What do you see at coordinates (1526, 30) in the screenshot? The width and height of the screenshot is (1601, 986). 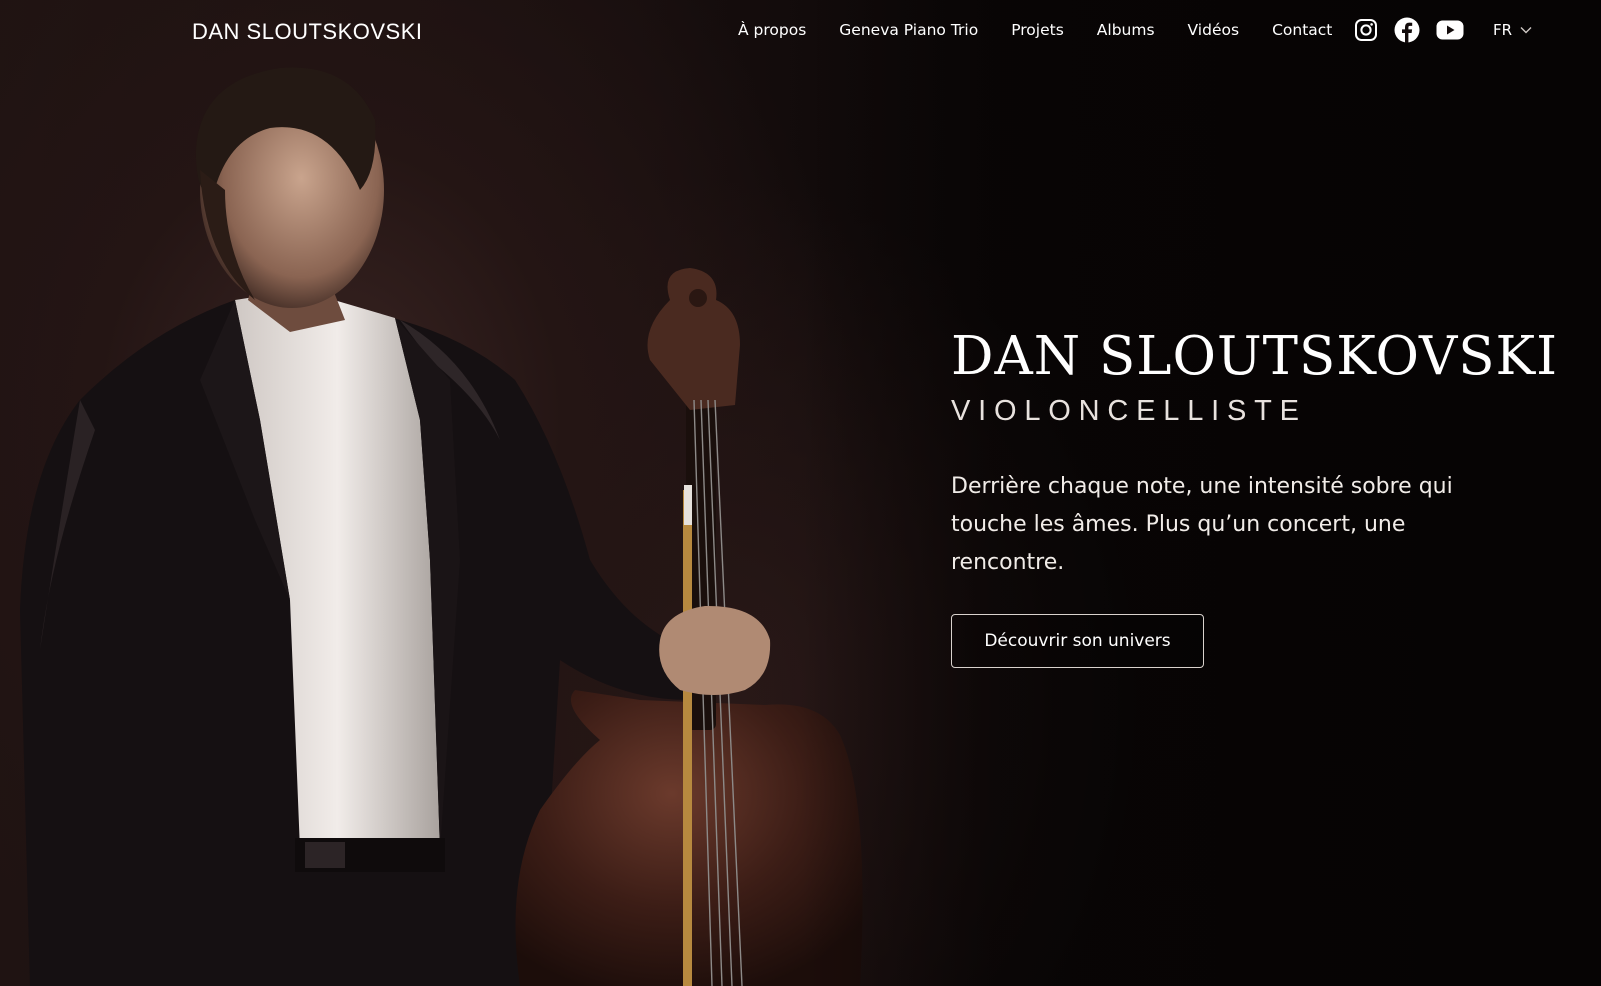 I see `chevron-down-icon` at bounding box center [1526, 30].